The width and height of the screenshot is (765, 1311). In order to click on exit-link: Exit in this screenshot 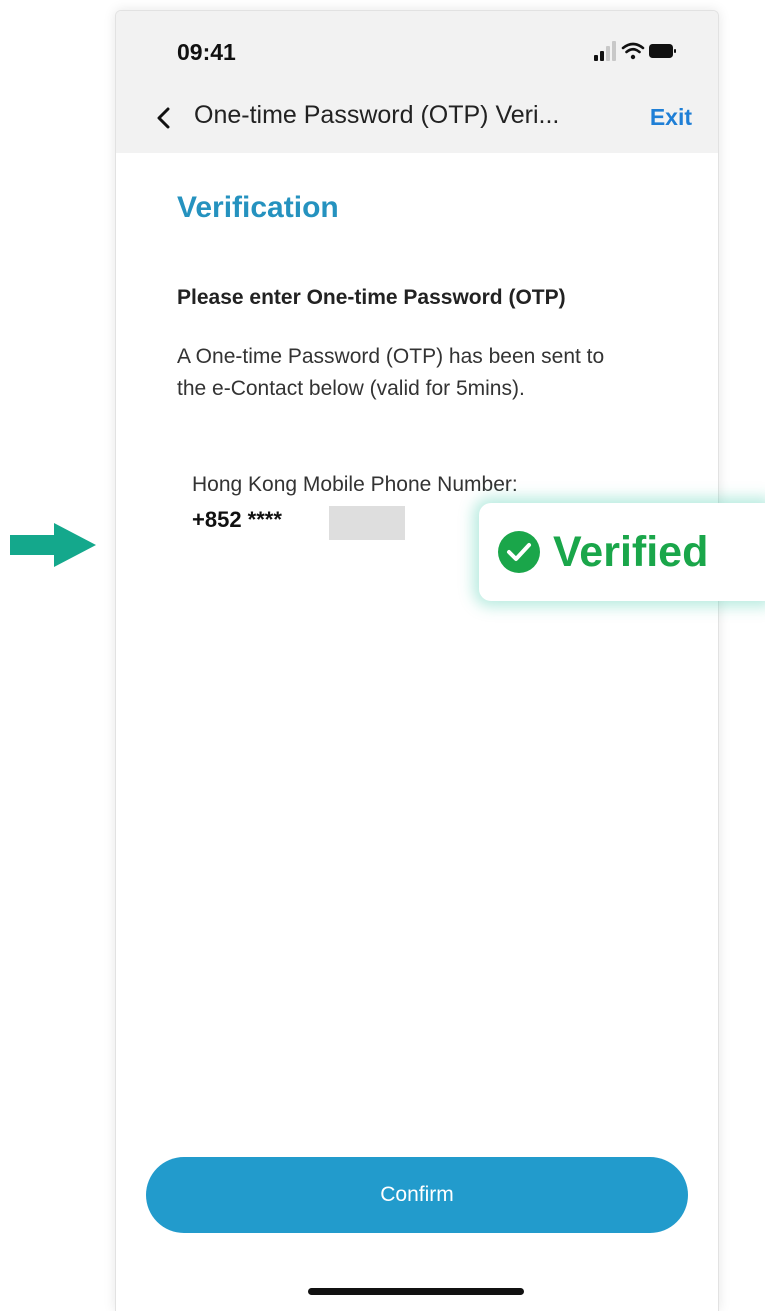, I will do `click(671, 117)`.